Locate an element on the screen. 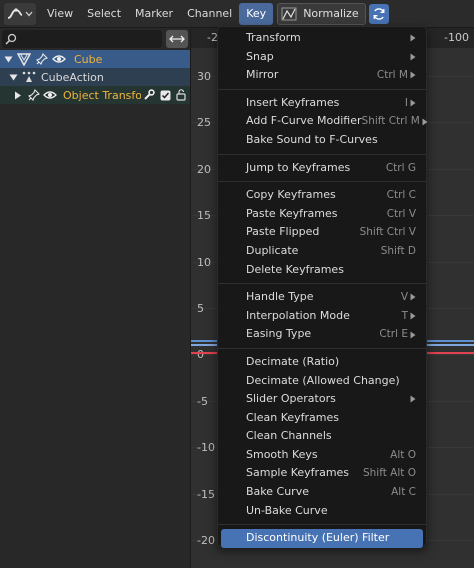  menu-item-copy-keyframes: Copy Keyframes Ctrl C is located at coordinates (322, 195).